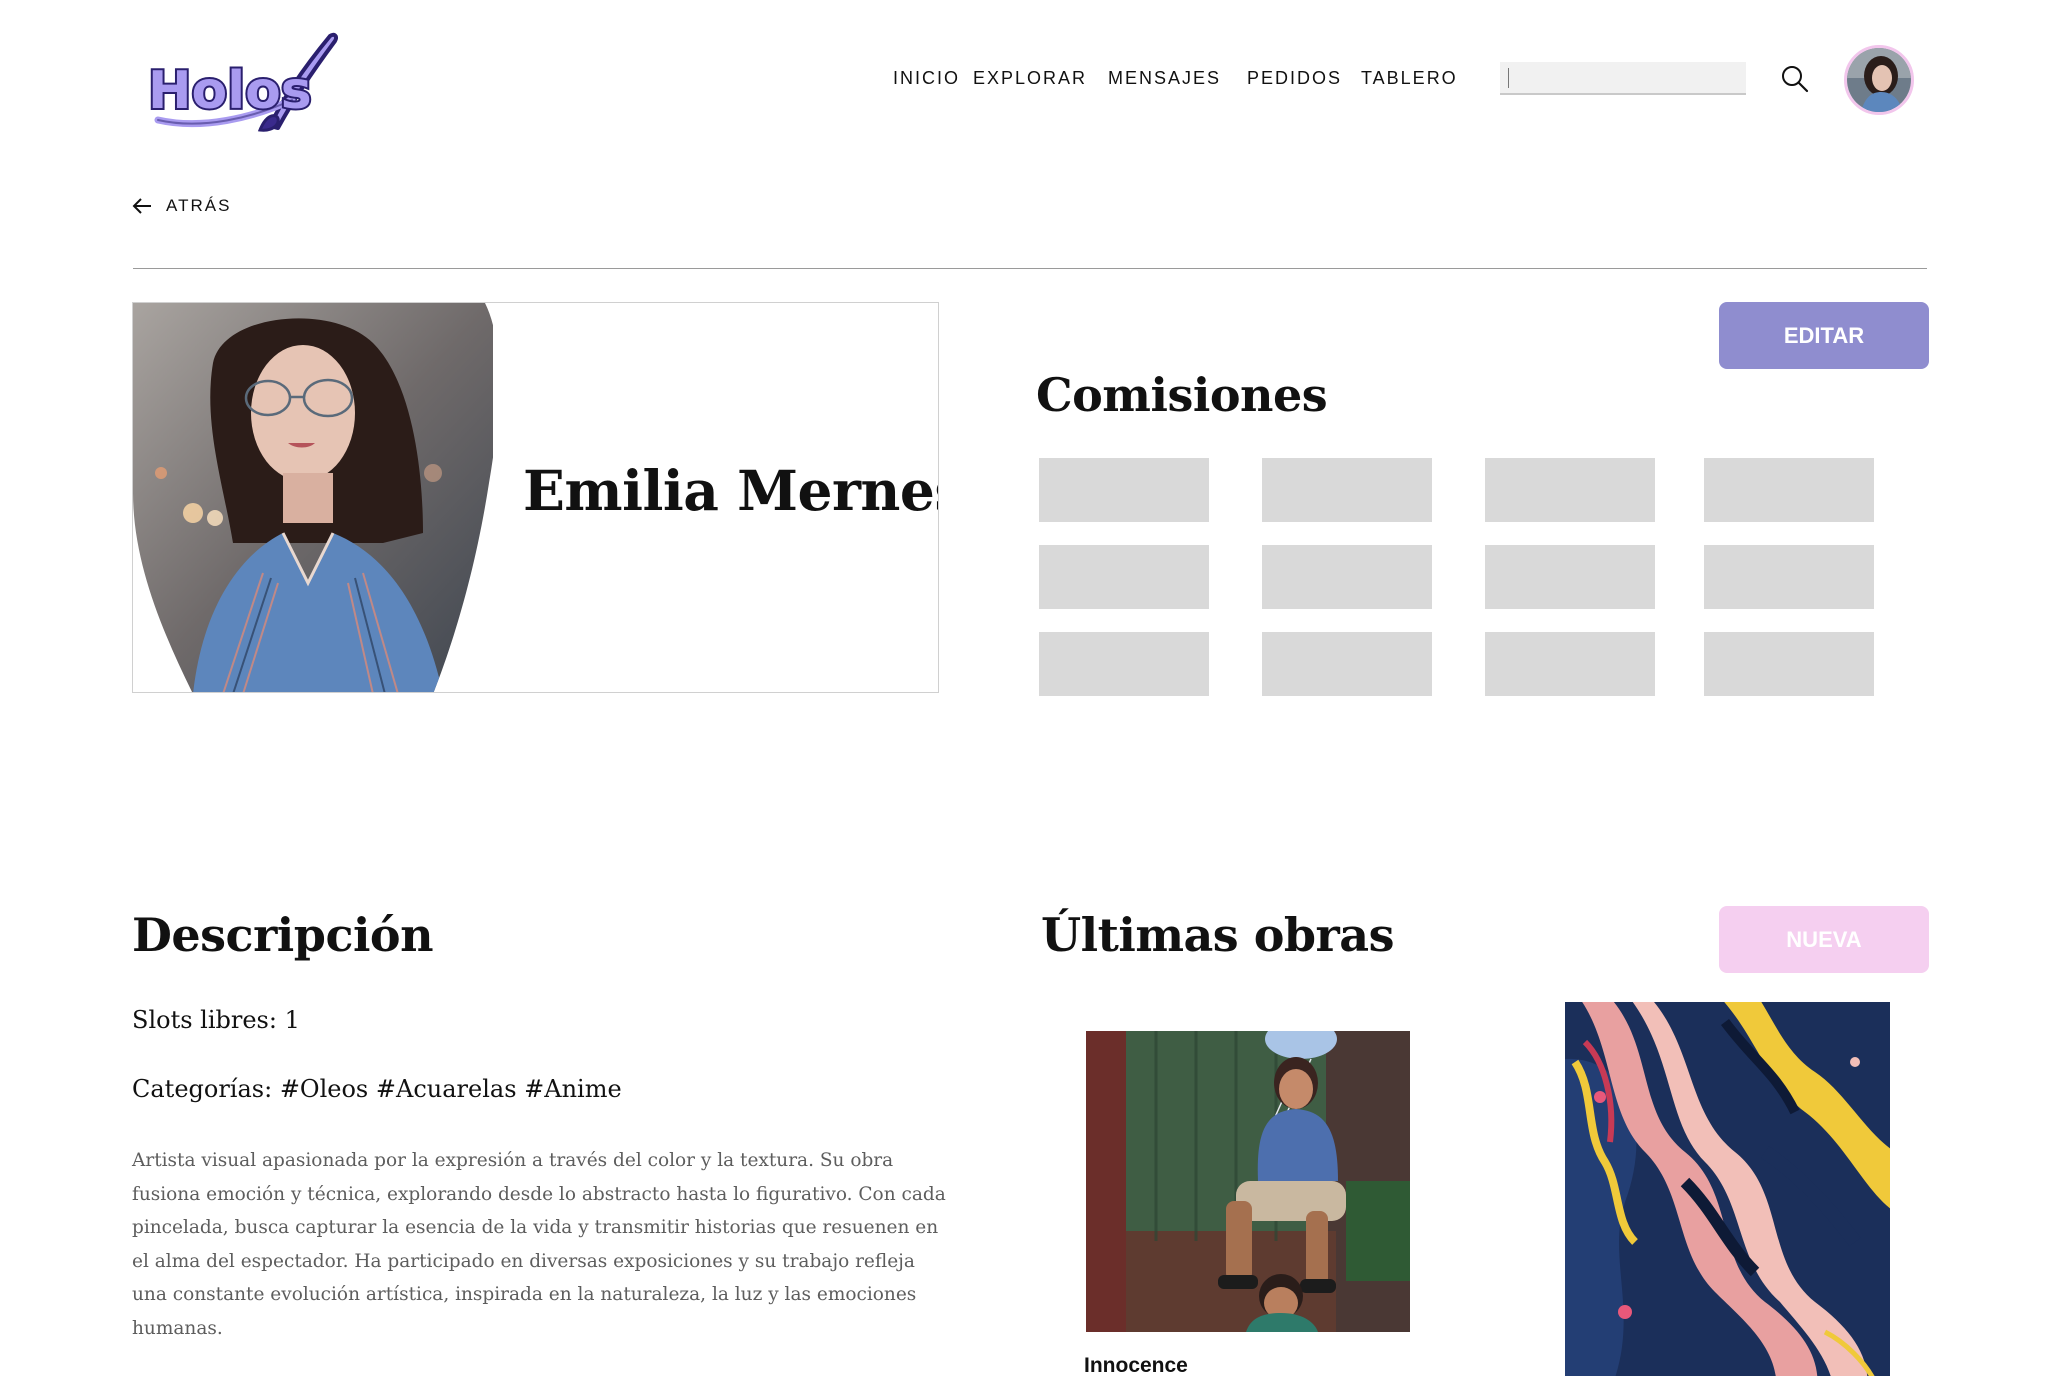 The height and width of the screenshot is (1380, 2047). I want to click on categories: Categorías: #Oleos #Acuarelas #Anime, so click(377, 1089).